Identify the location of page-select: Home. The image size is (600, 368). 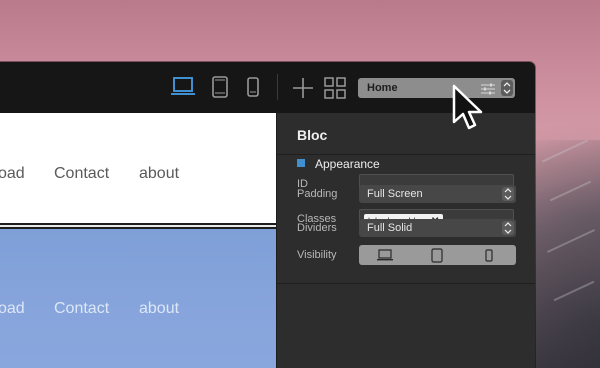
(436, 88).